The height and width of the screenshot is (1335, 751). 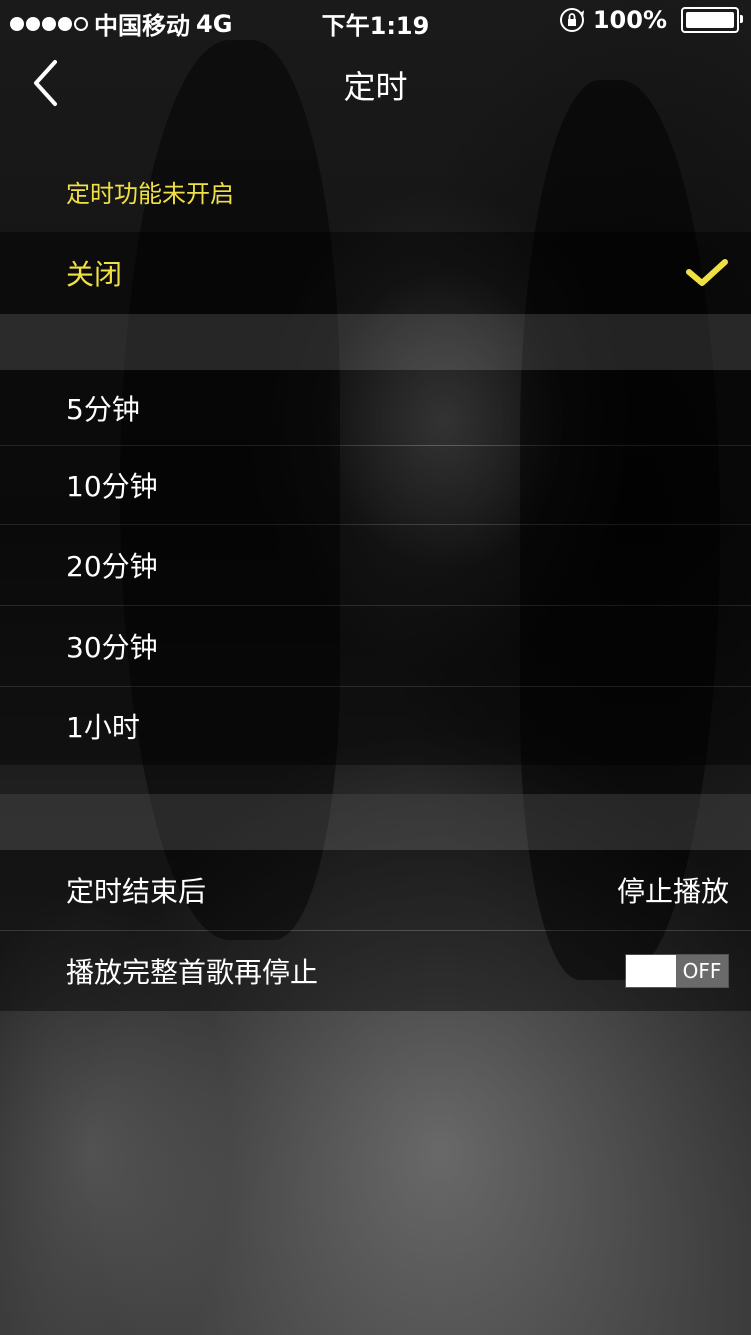 I want to click on timer-option-10min: 10分钟, so click(x=375, y=485).